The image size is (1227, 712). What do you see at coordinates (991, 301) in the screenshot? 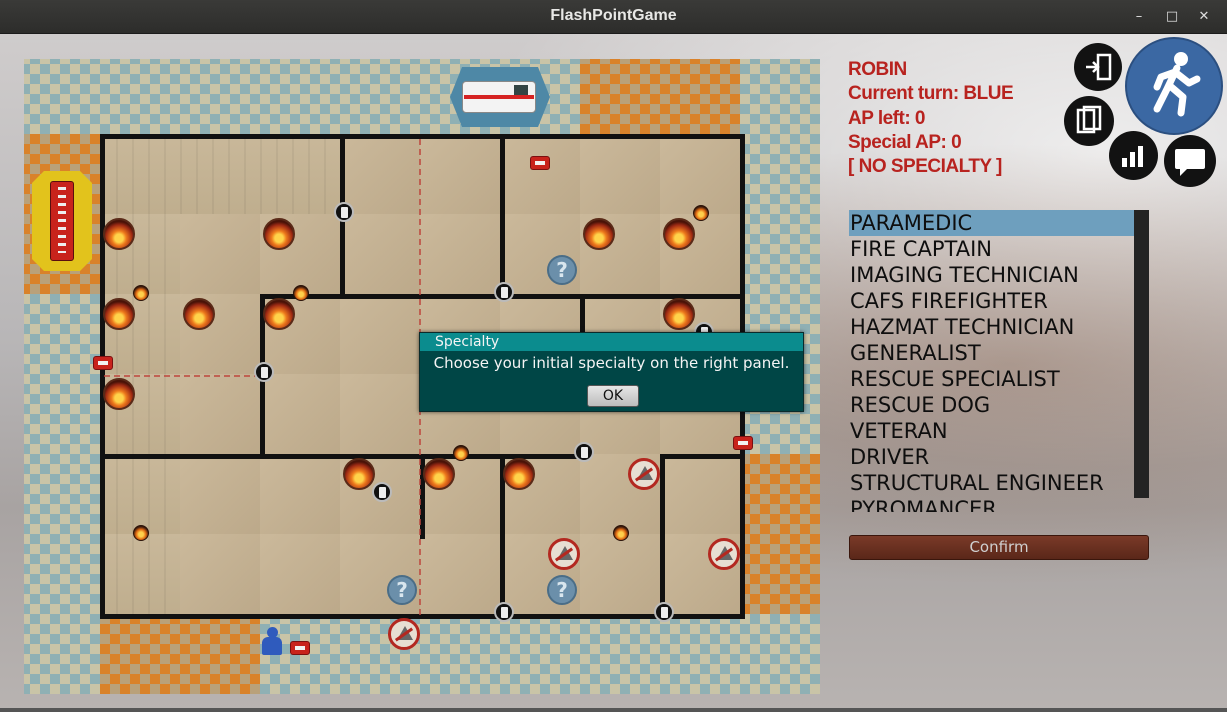
I see `specialty-item: CAFS FIREFIGHTER` at bounding box center [991, 301].